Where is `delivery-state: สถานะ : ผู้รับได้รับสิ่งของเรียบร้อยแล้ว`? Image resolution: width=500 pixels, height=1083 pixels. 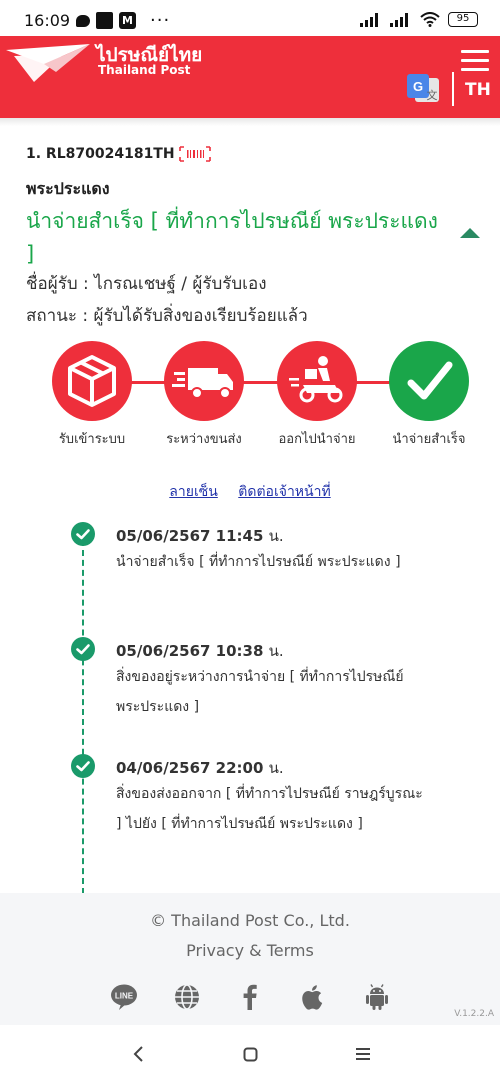
delivery-state: สถานะ : ผู้รับได้รับสิ่งของเรียบร้อยแล้ว is located at coordinates (167, 316).